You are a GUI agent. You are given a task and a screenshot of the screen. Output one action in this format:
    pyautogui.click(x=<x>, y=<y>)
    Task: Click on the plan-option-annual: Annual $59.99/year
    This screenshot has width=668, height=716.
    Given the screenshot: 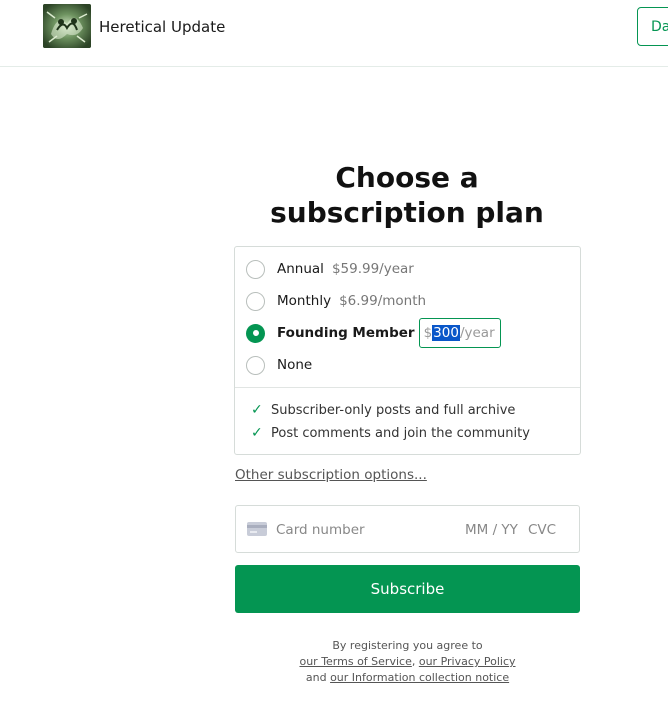 What is the action you would take?
    pyautogui.click(x=330, y=269)
    